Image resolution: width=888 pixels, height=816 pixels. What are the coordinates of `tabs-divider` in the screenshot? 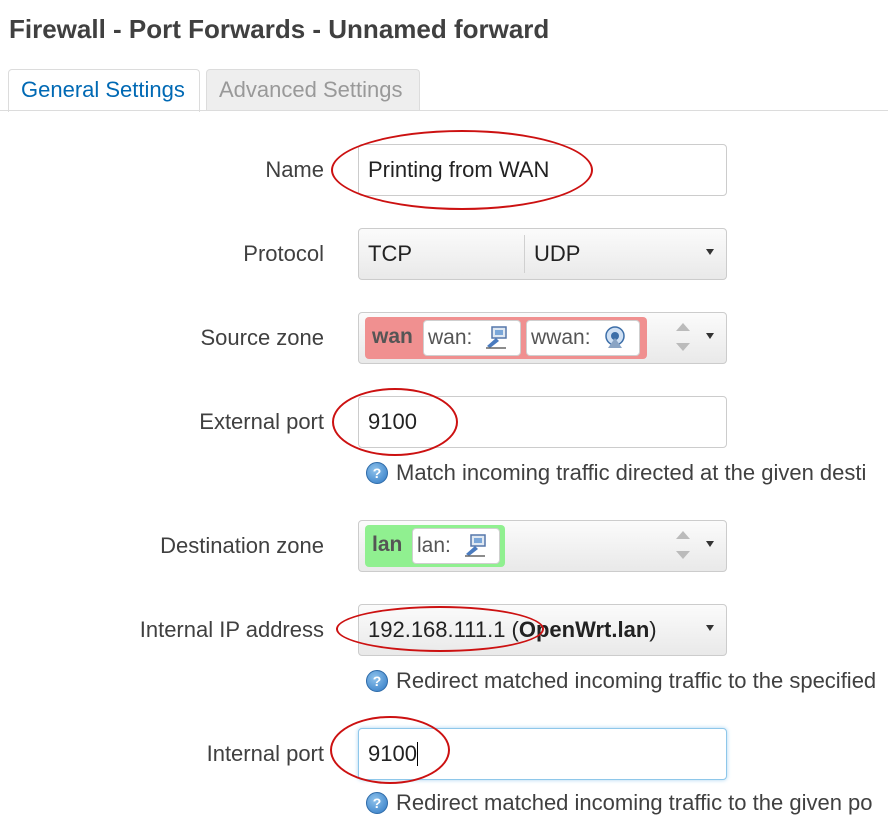 It's located at (444, 110).